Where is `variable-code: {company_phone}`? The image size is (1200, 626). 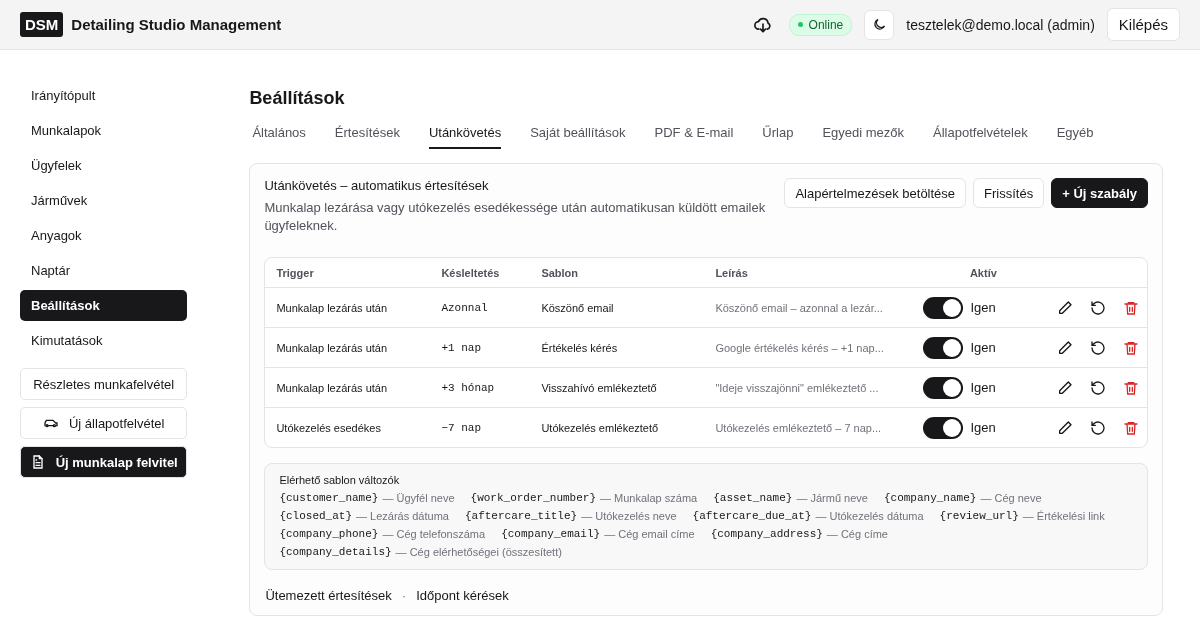
variable-code: {company_phone} is located at coordinates (329, 534).